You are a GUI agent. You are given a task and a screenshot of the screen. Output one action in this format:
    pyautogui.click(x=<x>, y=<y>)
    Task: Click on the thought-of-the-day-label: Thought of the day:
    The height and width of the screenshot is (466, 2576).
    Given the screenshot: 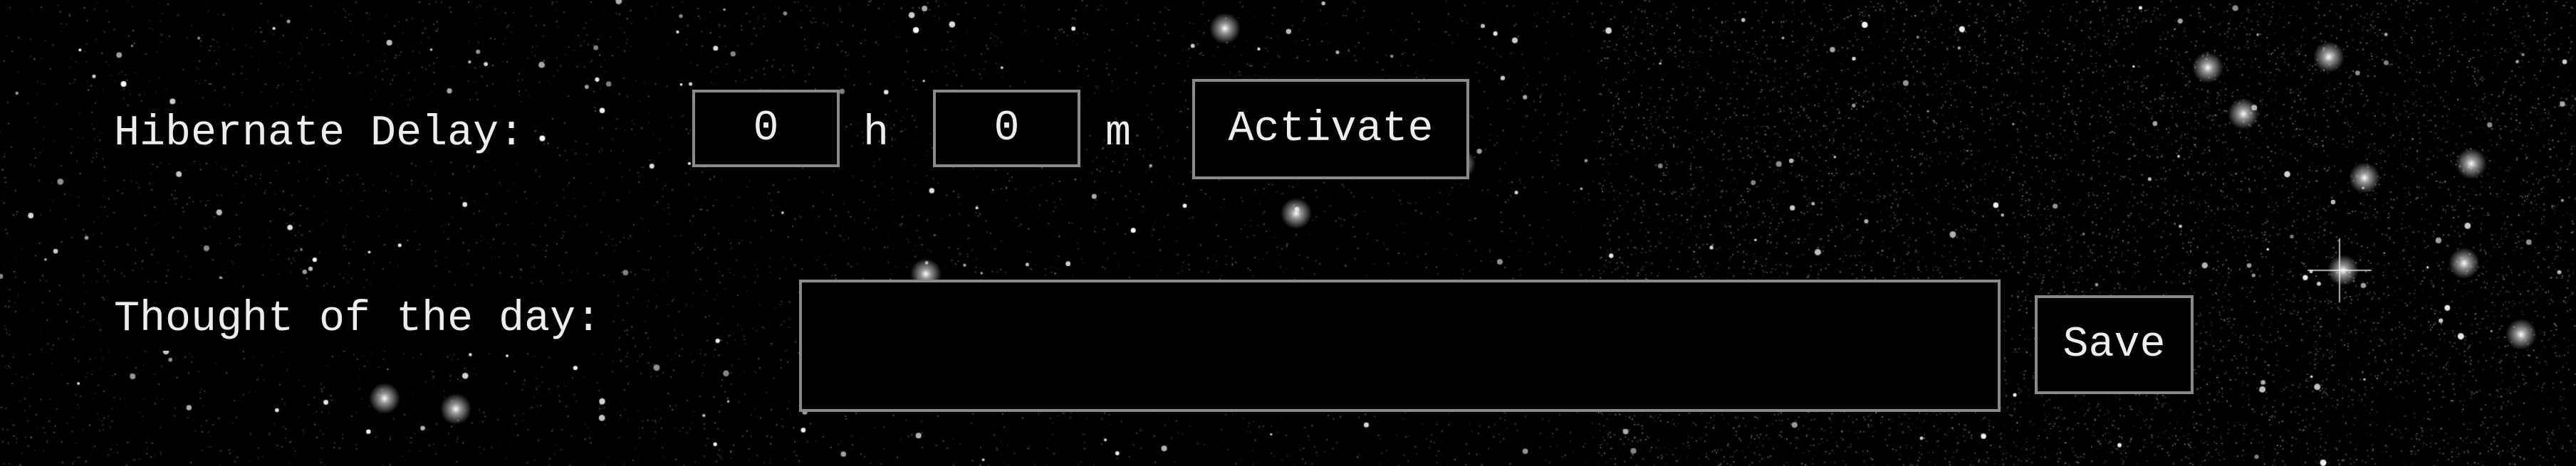 What is the action you would take?
    pyautogui.click(x=357, y=320)
    